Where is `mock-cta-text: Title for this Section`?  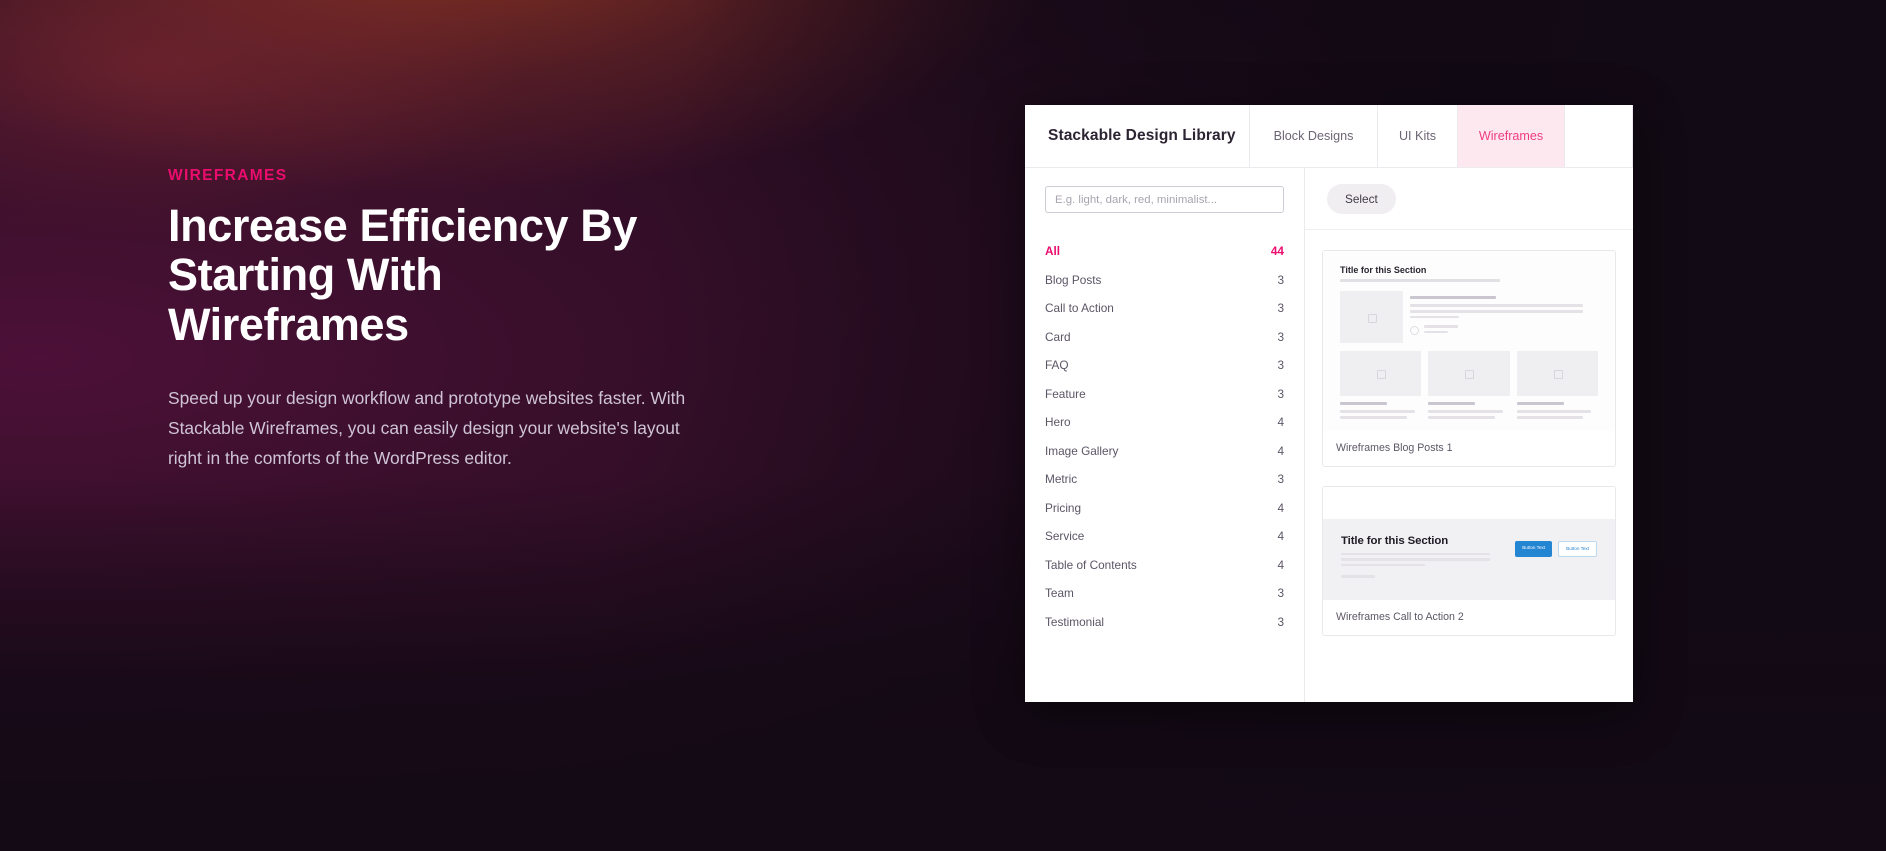
mock-cta-text: Title for this Section is located at coordinates (1422, 558).